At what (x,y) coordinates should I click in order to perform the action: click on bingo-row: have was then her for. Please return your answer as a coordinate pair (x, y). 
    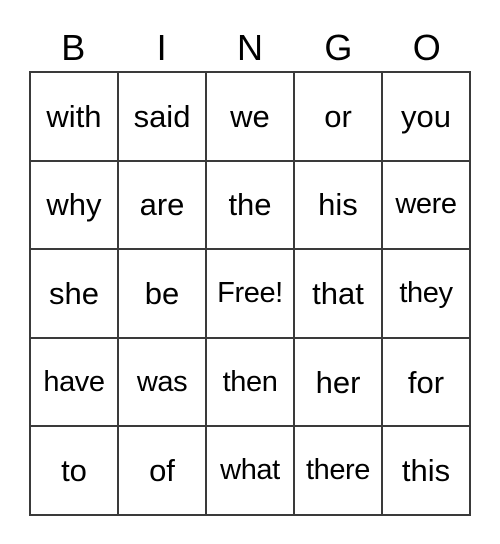
    Looking at the image, I should click on (251, 383).